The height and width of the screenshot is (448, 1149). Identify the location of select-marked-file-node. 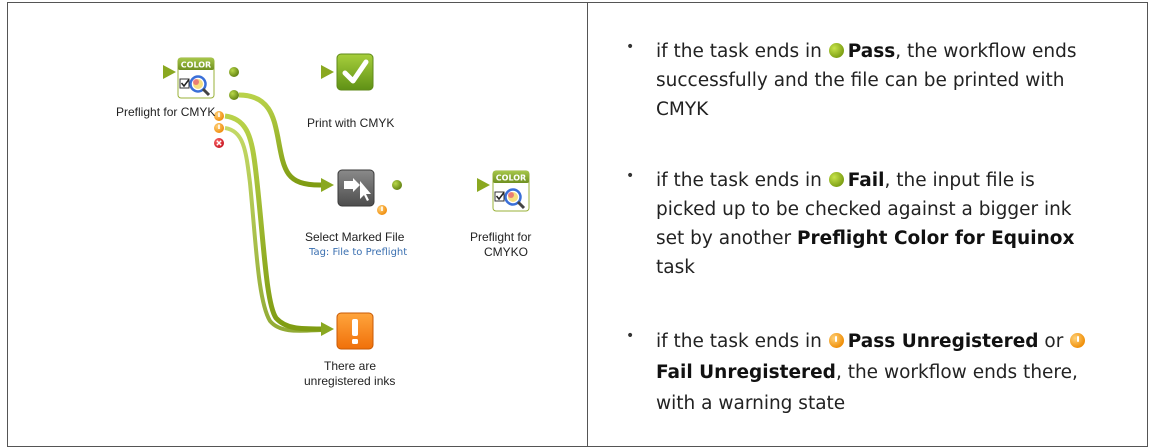
(369, 192).